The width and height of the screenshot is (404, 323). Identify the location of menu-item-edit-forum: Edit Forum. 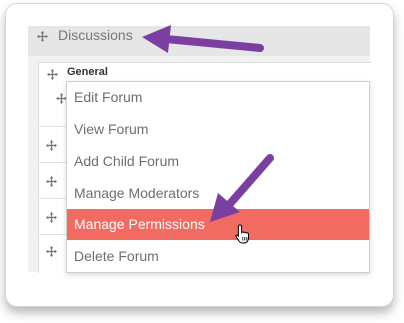
(218, 97).